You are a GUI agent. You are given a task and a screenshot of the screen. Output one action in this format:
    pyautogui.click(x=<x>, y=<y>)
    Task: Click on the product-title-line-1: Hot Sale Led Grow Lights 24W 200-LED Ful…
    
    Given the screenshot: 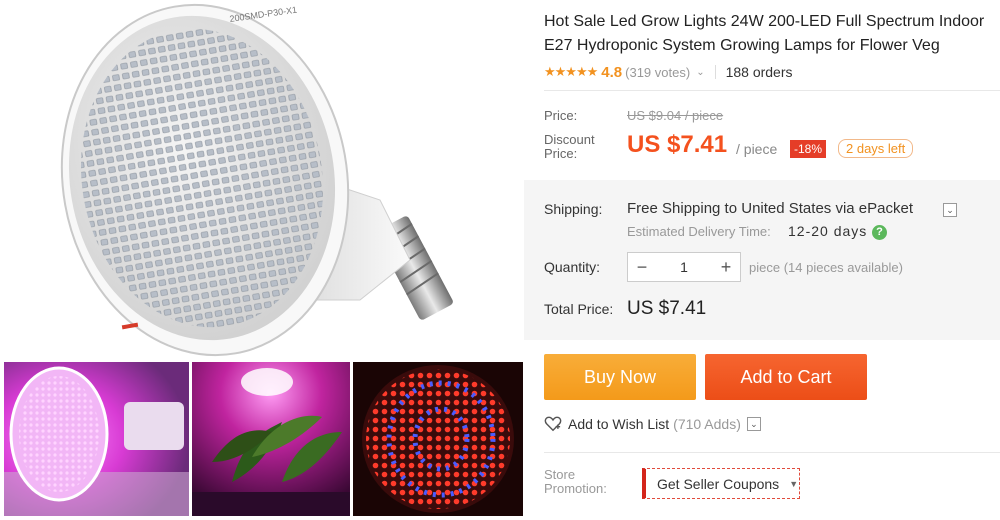 What is the action you would take?
    pyautogui.click(x=772, y=22)
    